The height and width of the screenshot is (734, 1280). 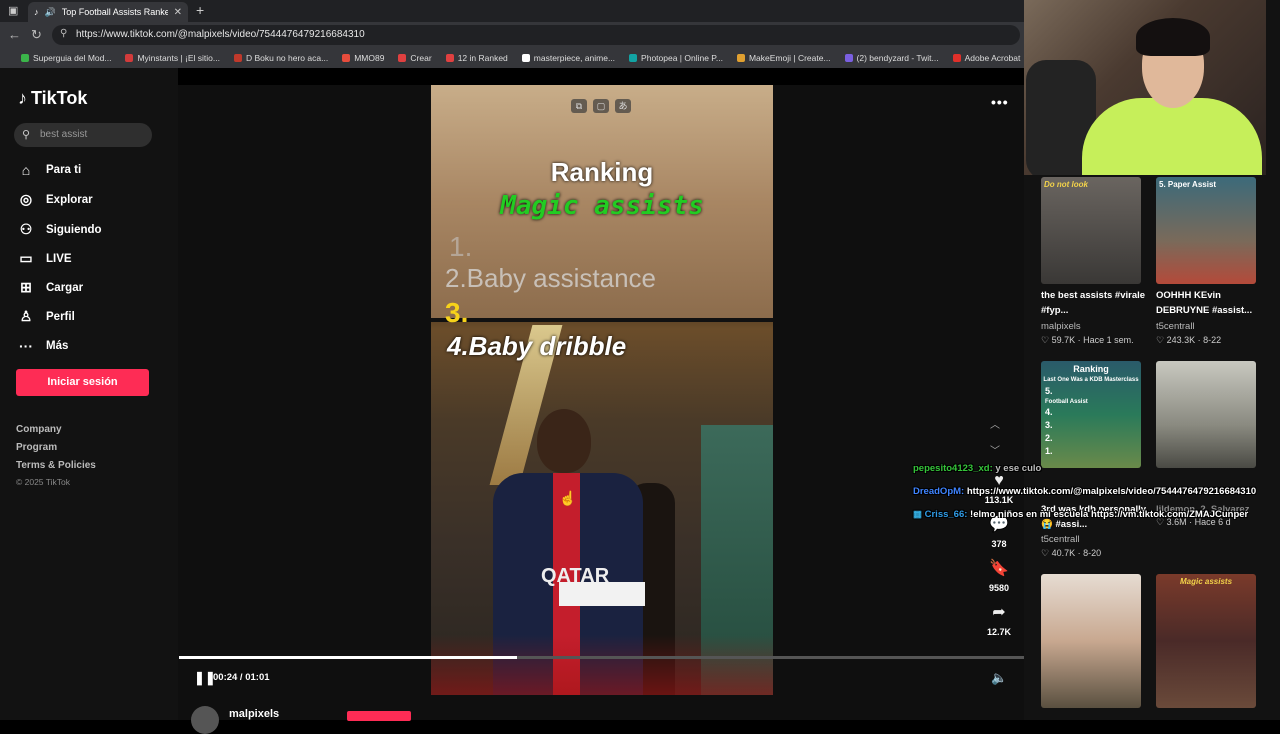 I want to click on rec-user-1: malpixels, so click(x=1061, y=326).